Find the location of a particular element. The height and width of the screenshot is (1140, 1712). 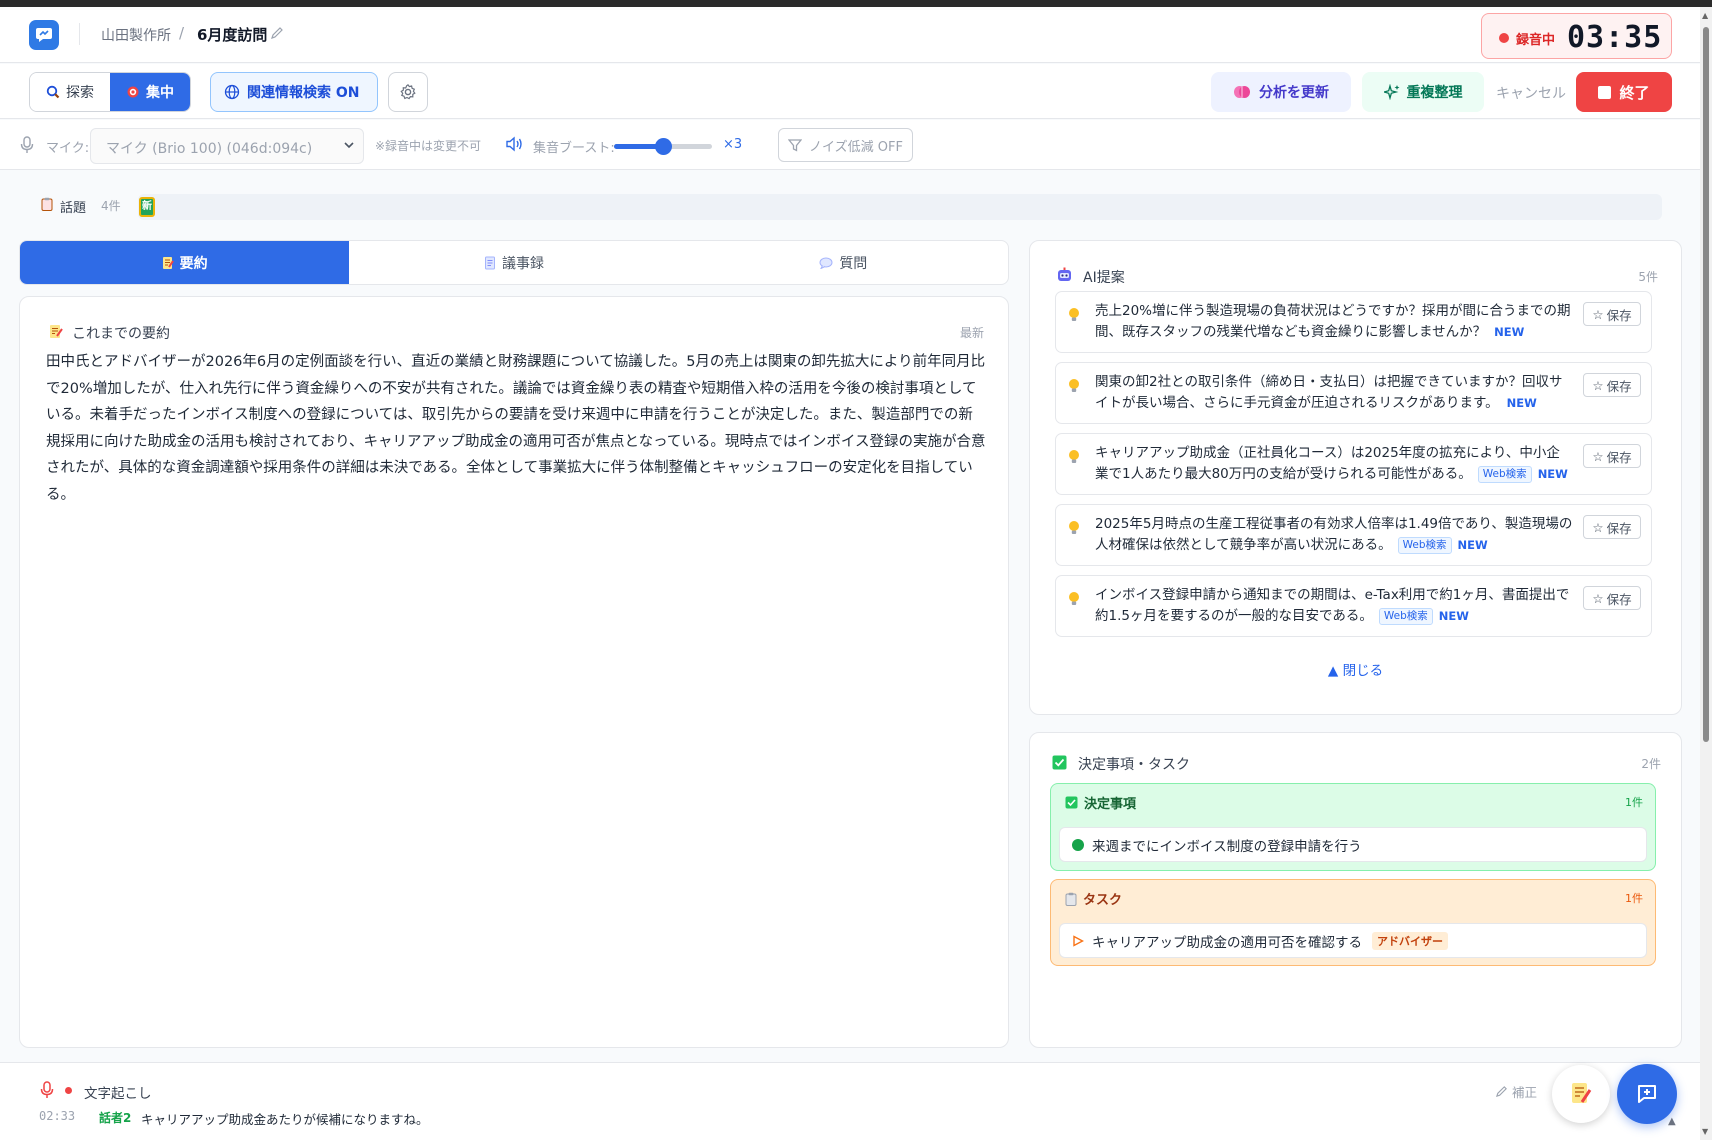

mode-explore-button: 探索 is located at coordinates (70, 92).